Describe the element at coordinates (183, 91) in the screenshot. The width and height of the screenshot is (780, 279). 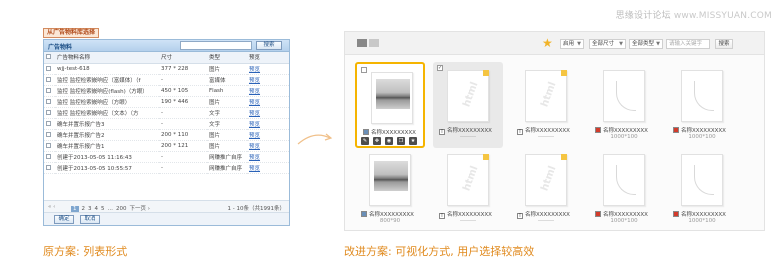
I see `row-size: 450 * 105` at that location.